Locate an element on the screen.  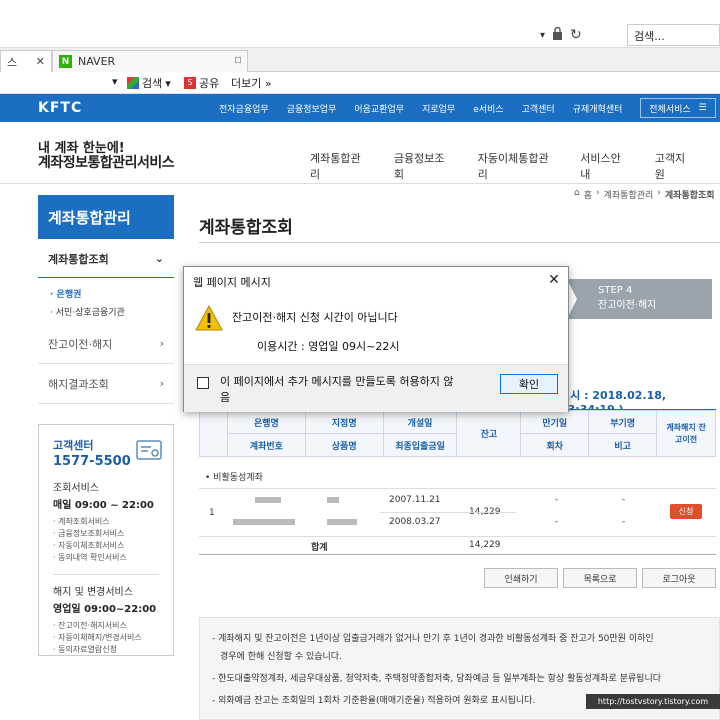
suppress-messages-label: 이 페이지에서 추가 메시지를 만들도록 허용하지 않음 is located at coordinates (340, 390).